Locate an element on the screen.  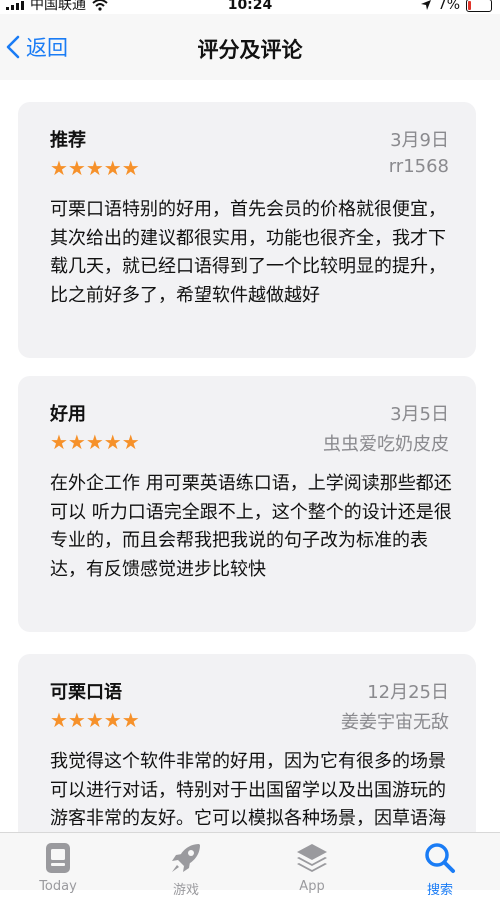
today-icon is located at coordinates (58, 858).